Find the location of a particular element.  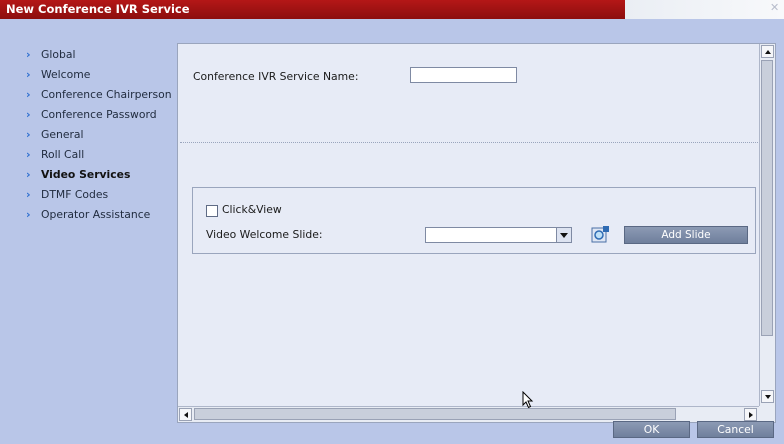

sidebar-item-label: Operator Assistance is located at coordinates (96, 214).